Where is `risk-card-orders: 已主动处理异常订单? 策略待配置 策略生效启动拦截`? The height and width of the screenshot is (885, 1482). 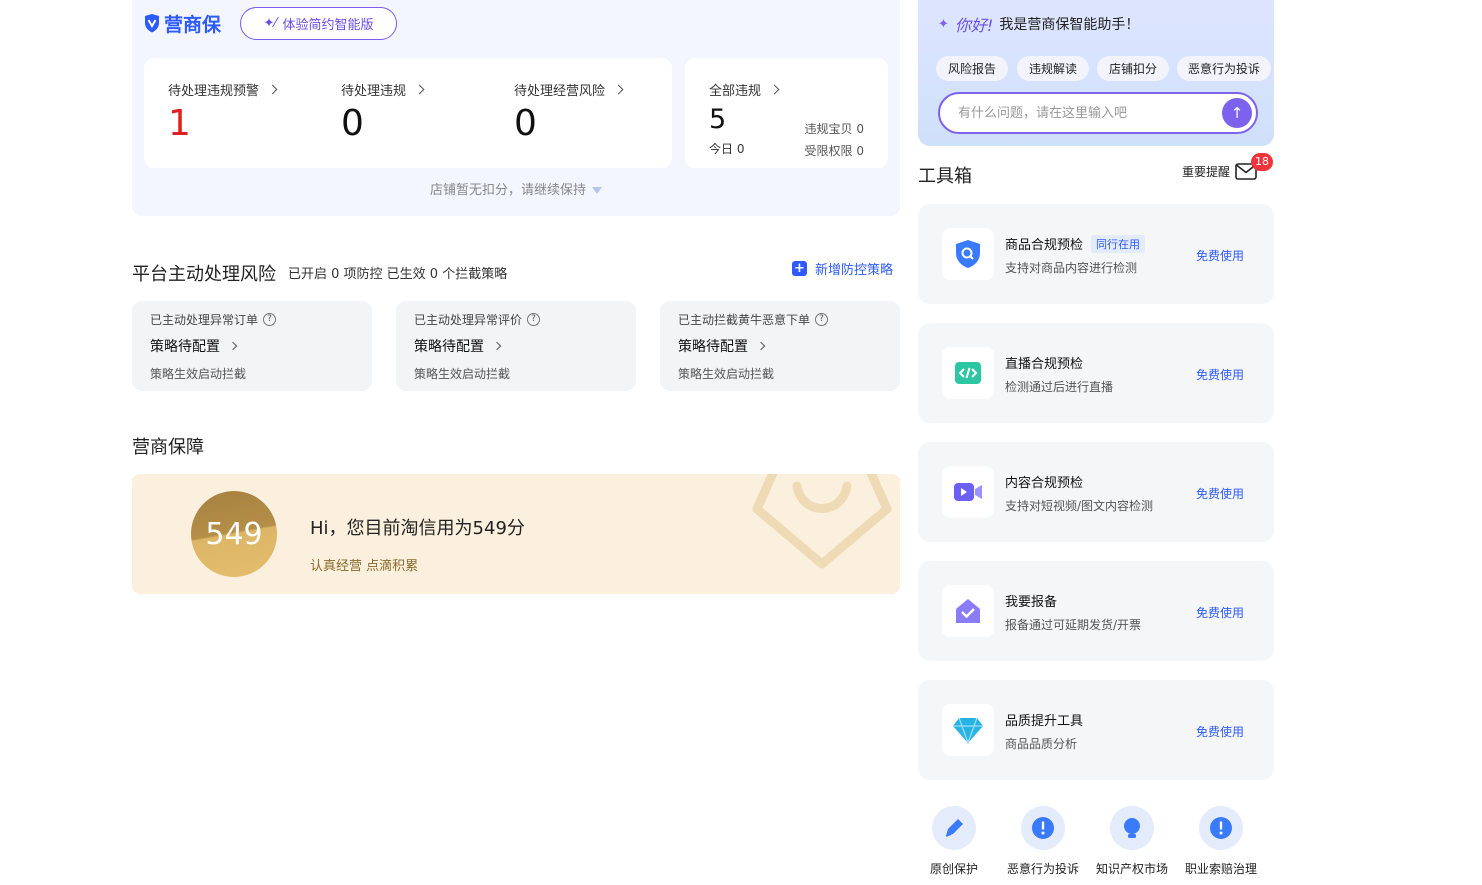 risk-card-orders: 已主动处理异常订单? 策略待配置 策略生效启动拦截 is located at coordinates (252, 346).